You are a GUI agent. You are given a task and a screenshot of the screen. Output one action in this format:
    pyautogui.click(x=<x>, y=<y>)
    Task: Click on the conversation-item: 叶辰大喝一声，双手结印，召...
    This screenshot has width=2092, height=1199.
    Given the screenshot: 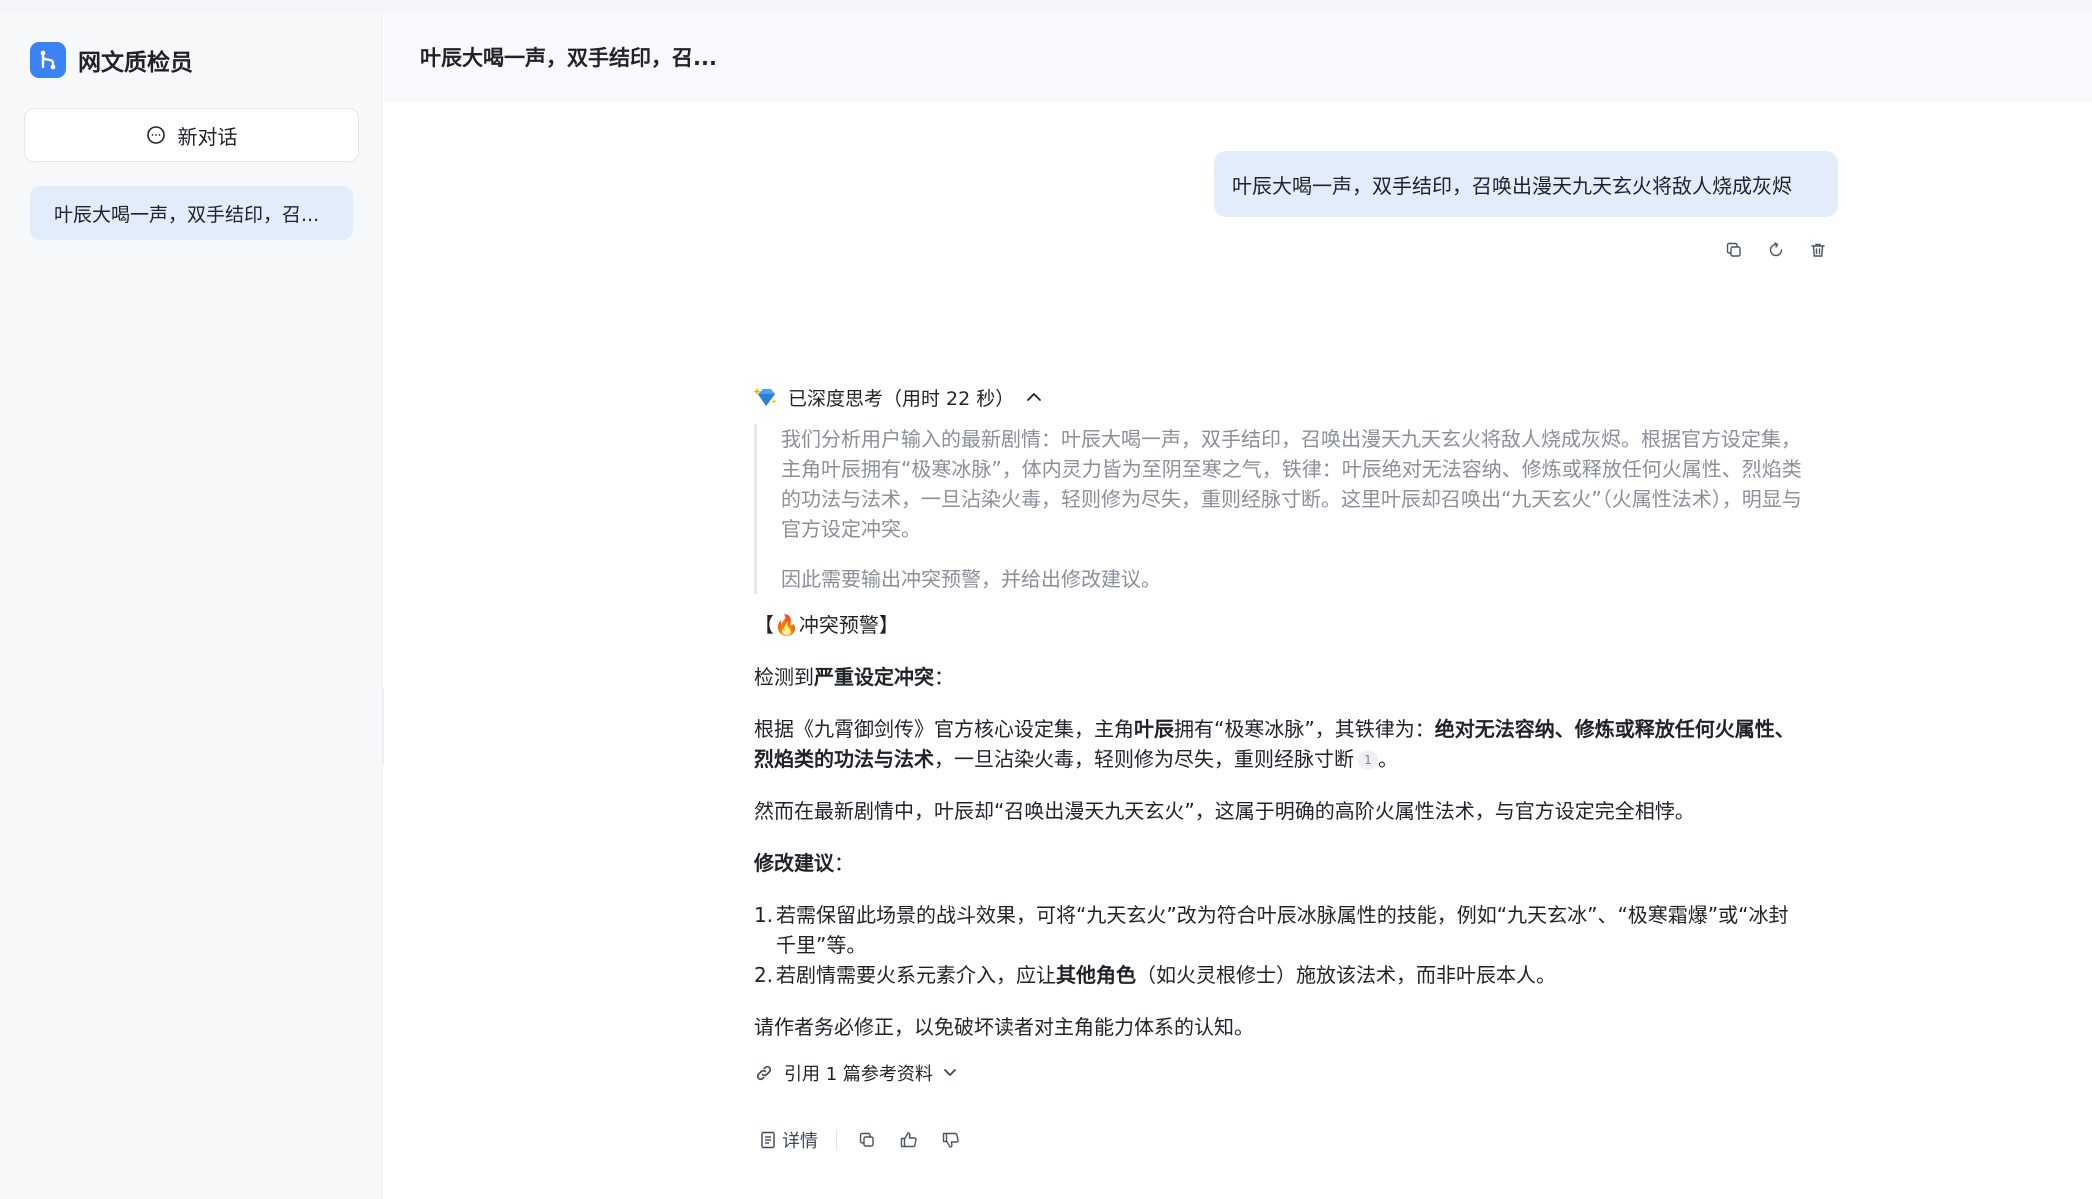 What is the action you would take?
    pyautogui.click(x=191, y=213)
    